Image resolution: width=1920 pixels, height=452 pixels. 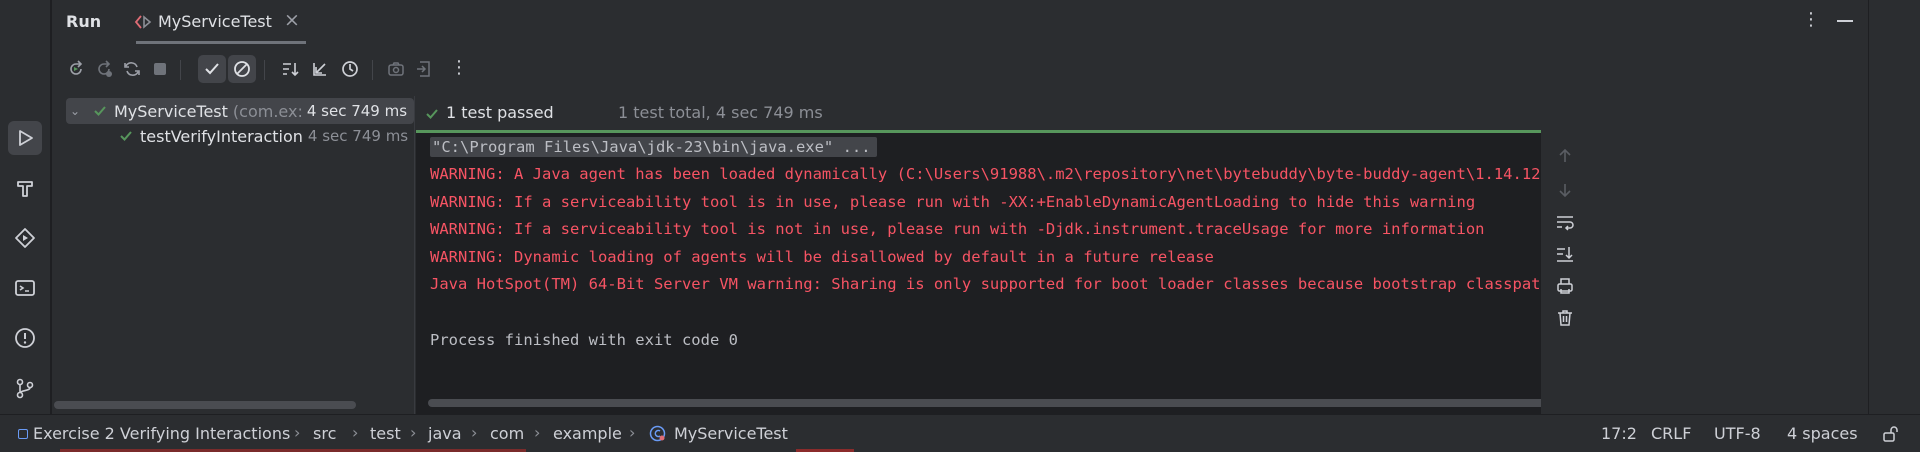 What do you see at coordinates (171, 111) in the screenshot?
I see `tree-root-name: MyServiceTest` at bounding box center [171, 111].